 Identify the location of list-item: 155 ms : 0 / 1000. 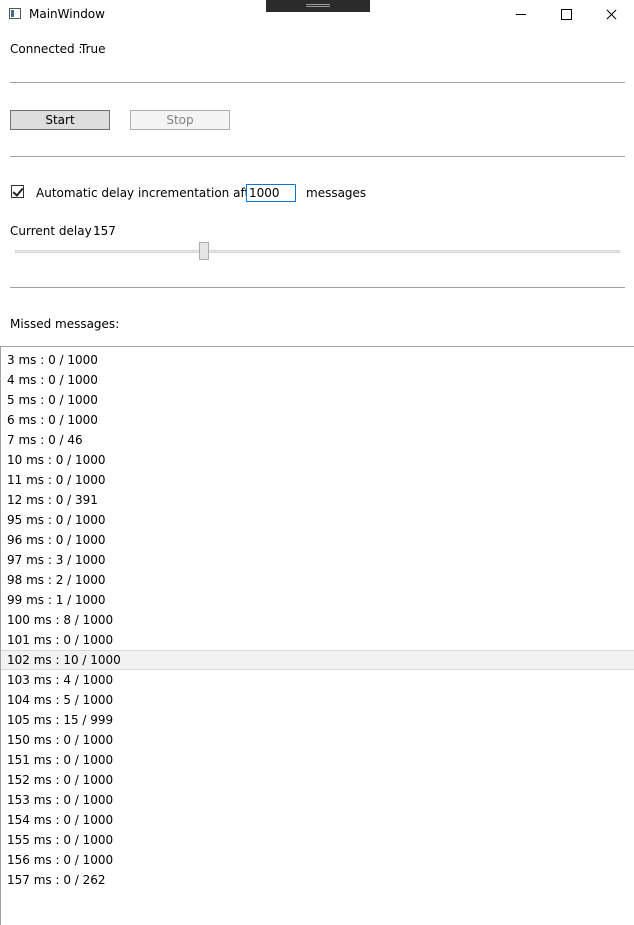
(317, 840).